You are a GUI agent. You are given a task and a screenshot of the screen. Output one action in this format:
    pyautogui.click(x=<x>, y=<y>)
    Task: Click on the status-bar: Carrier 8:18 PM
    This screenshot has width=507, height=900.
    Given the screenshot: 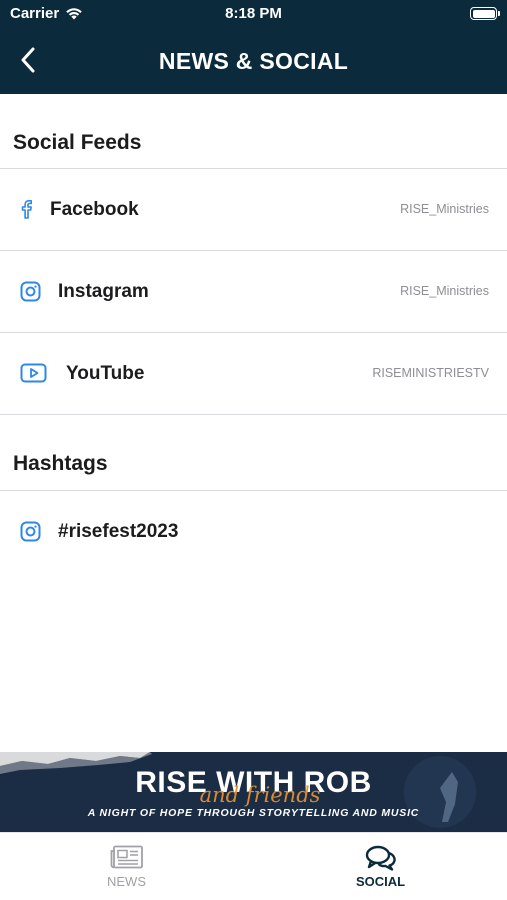 What is the action you would take?
    pyautogui.click(x=253, y=14)
    